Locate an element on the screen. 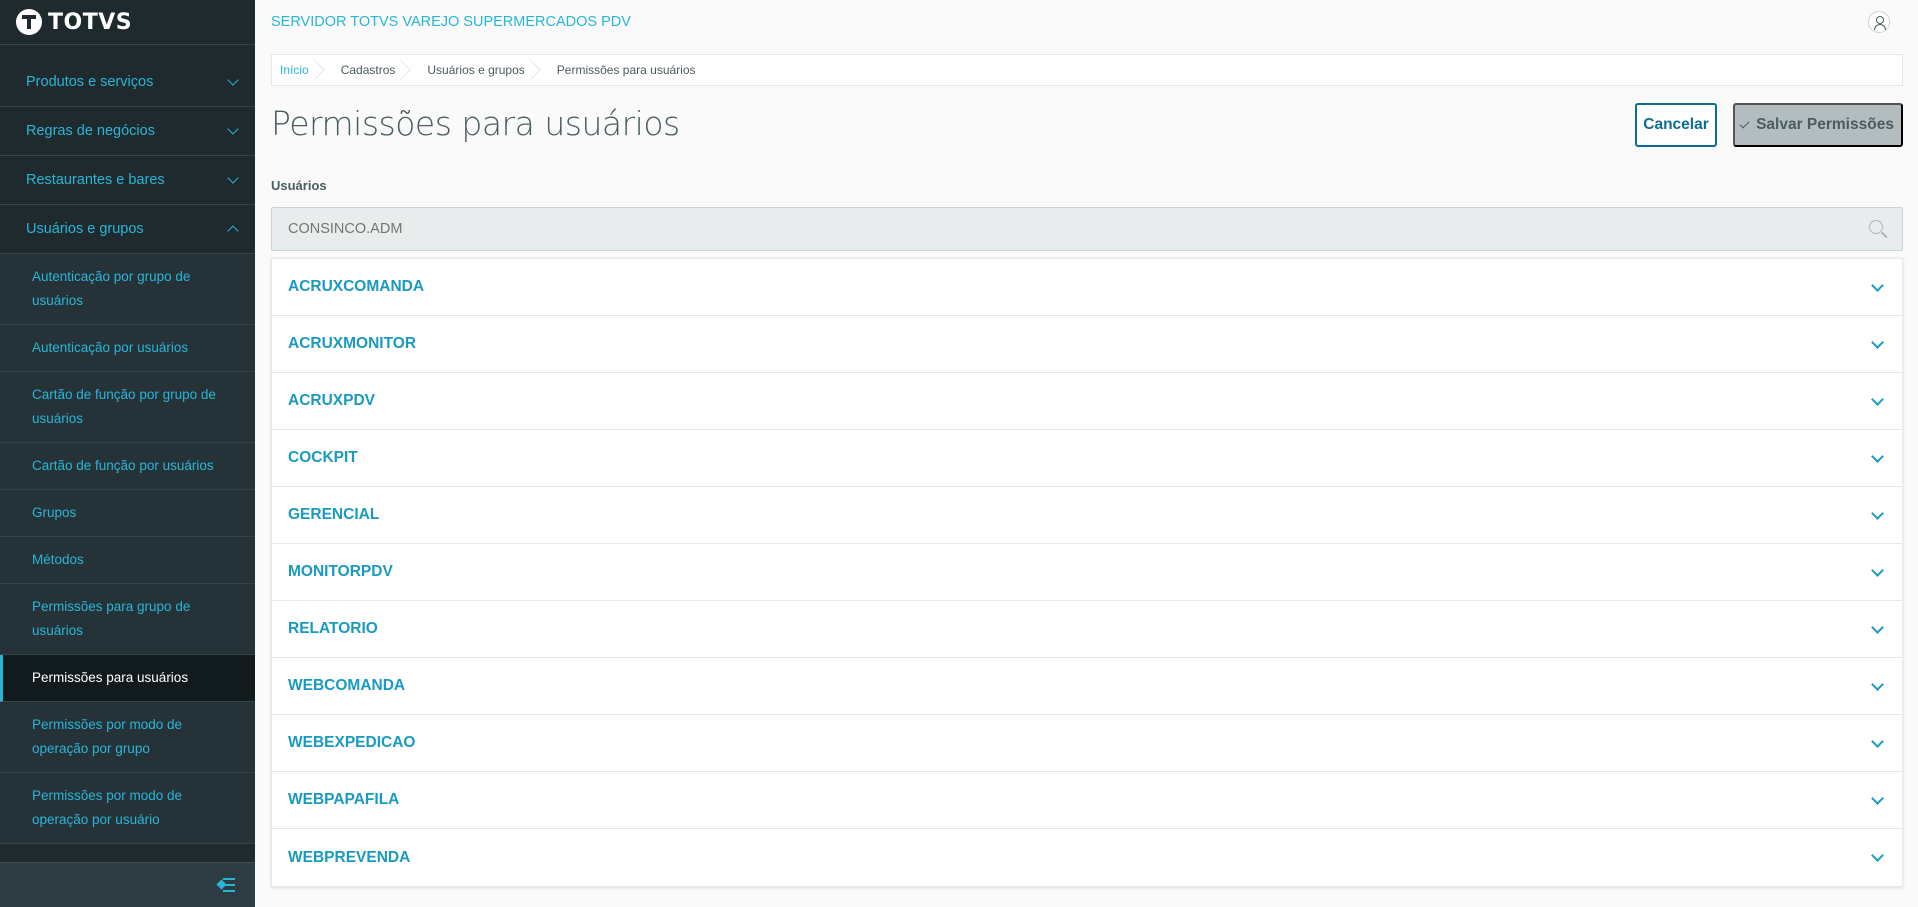  logo: TOTVS is located at coordinates (127, 22).